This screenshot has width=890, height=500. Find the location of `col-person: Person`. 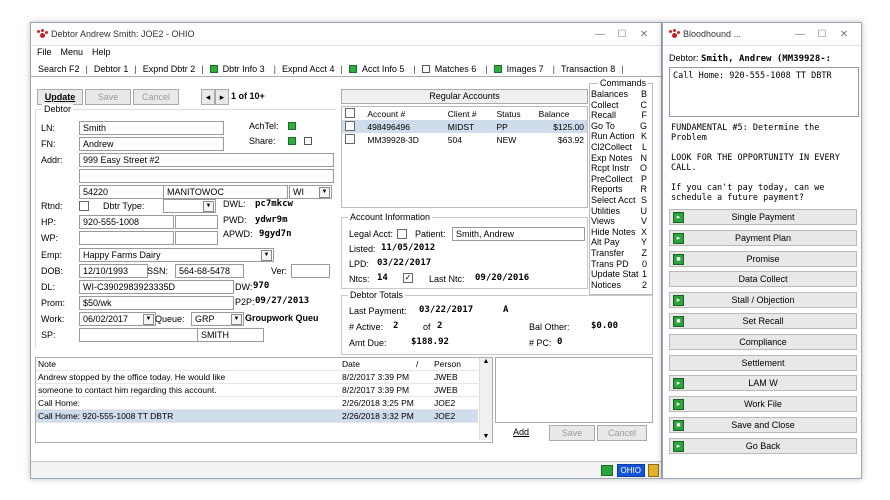

col-person: Person is located at coordinates (455, 364).